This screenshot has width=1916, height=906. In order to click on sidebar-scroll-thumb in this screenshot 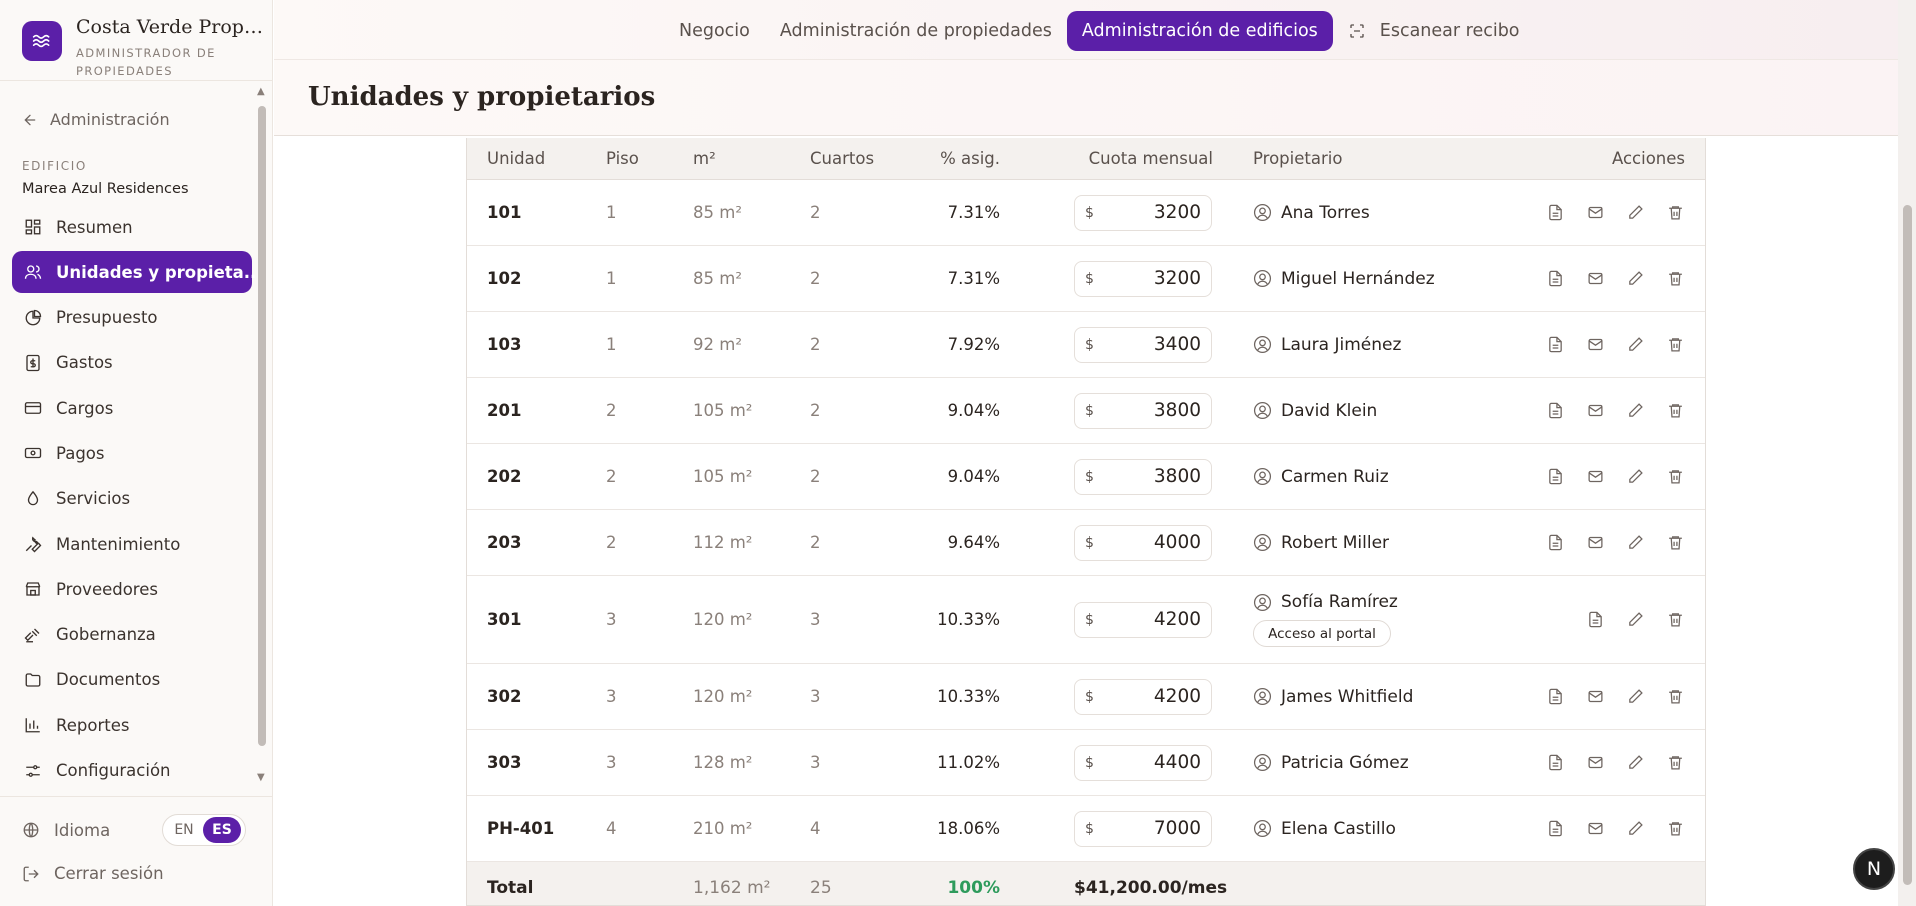, I will do `click(262, 426)`.